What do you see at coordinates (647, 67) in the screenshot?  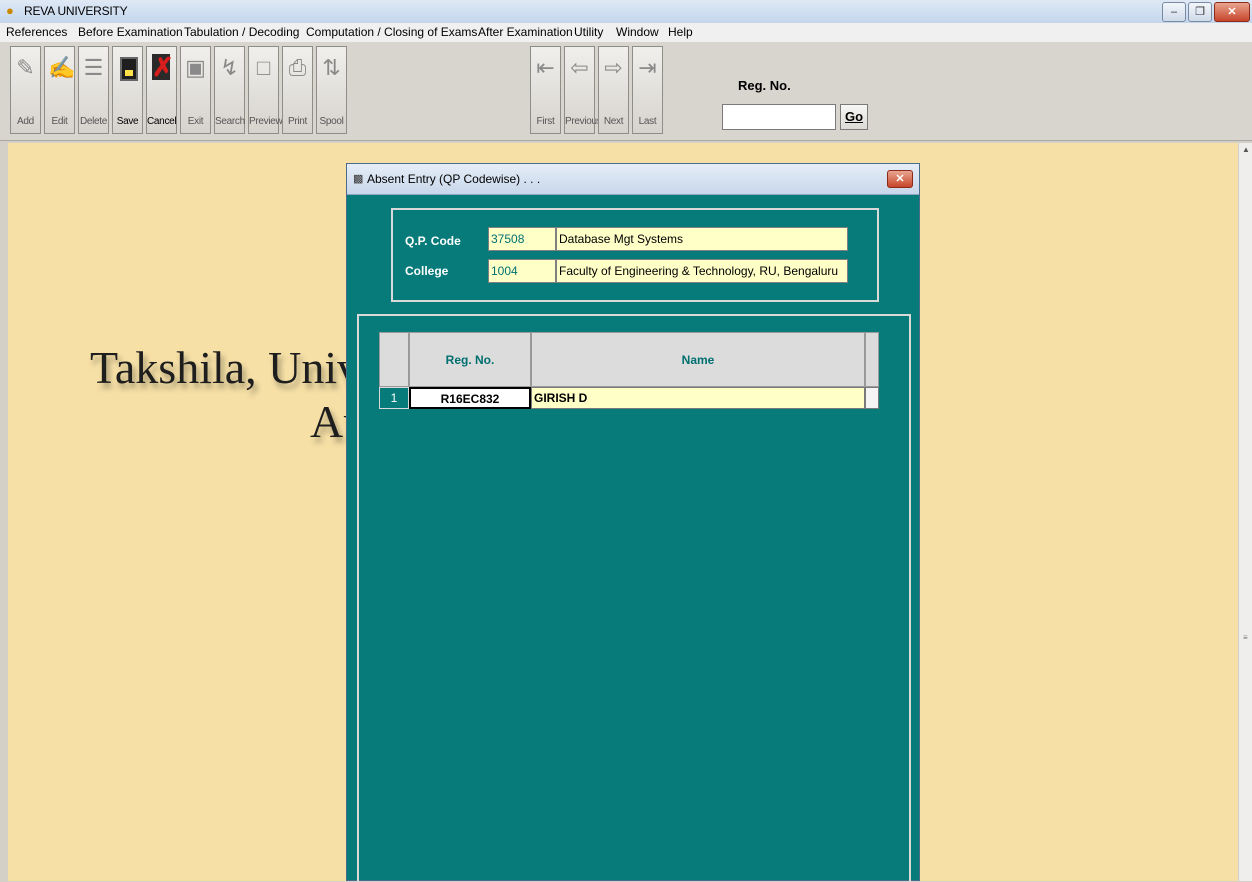 I see `last-record-icon: ⇥` at bounding box center [647, 67].